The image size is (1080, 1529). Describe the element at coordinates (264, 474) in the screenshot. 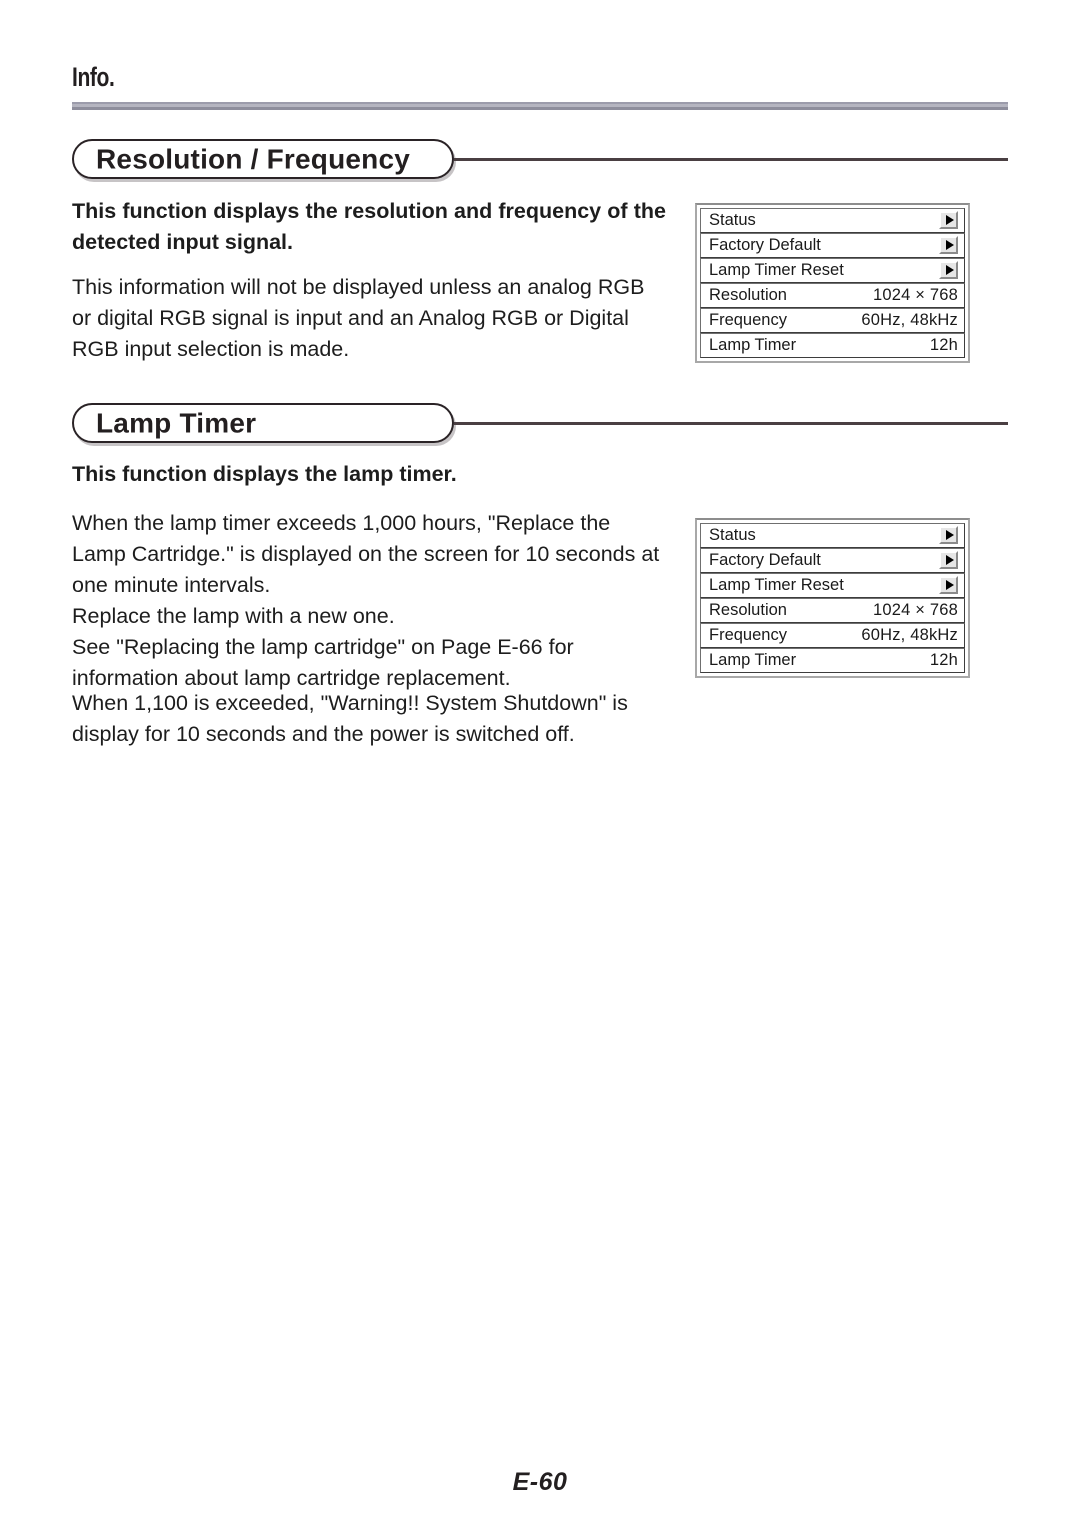

I see `section2-lead-paragraph: This function displays the lamp timer.` at that location.